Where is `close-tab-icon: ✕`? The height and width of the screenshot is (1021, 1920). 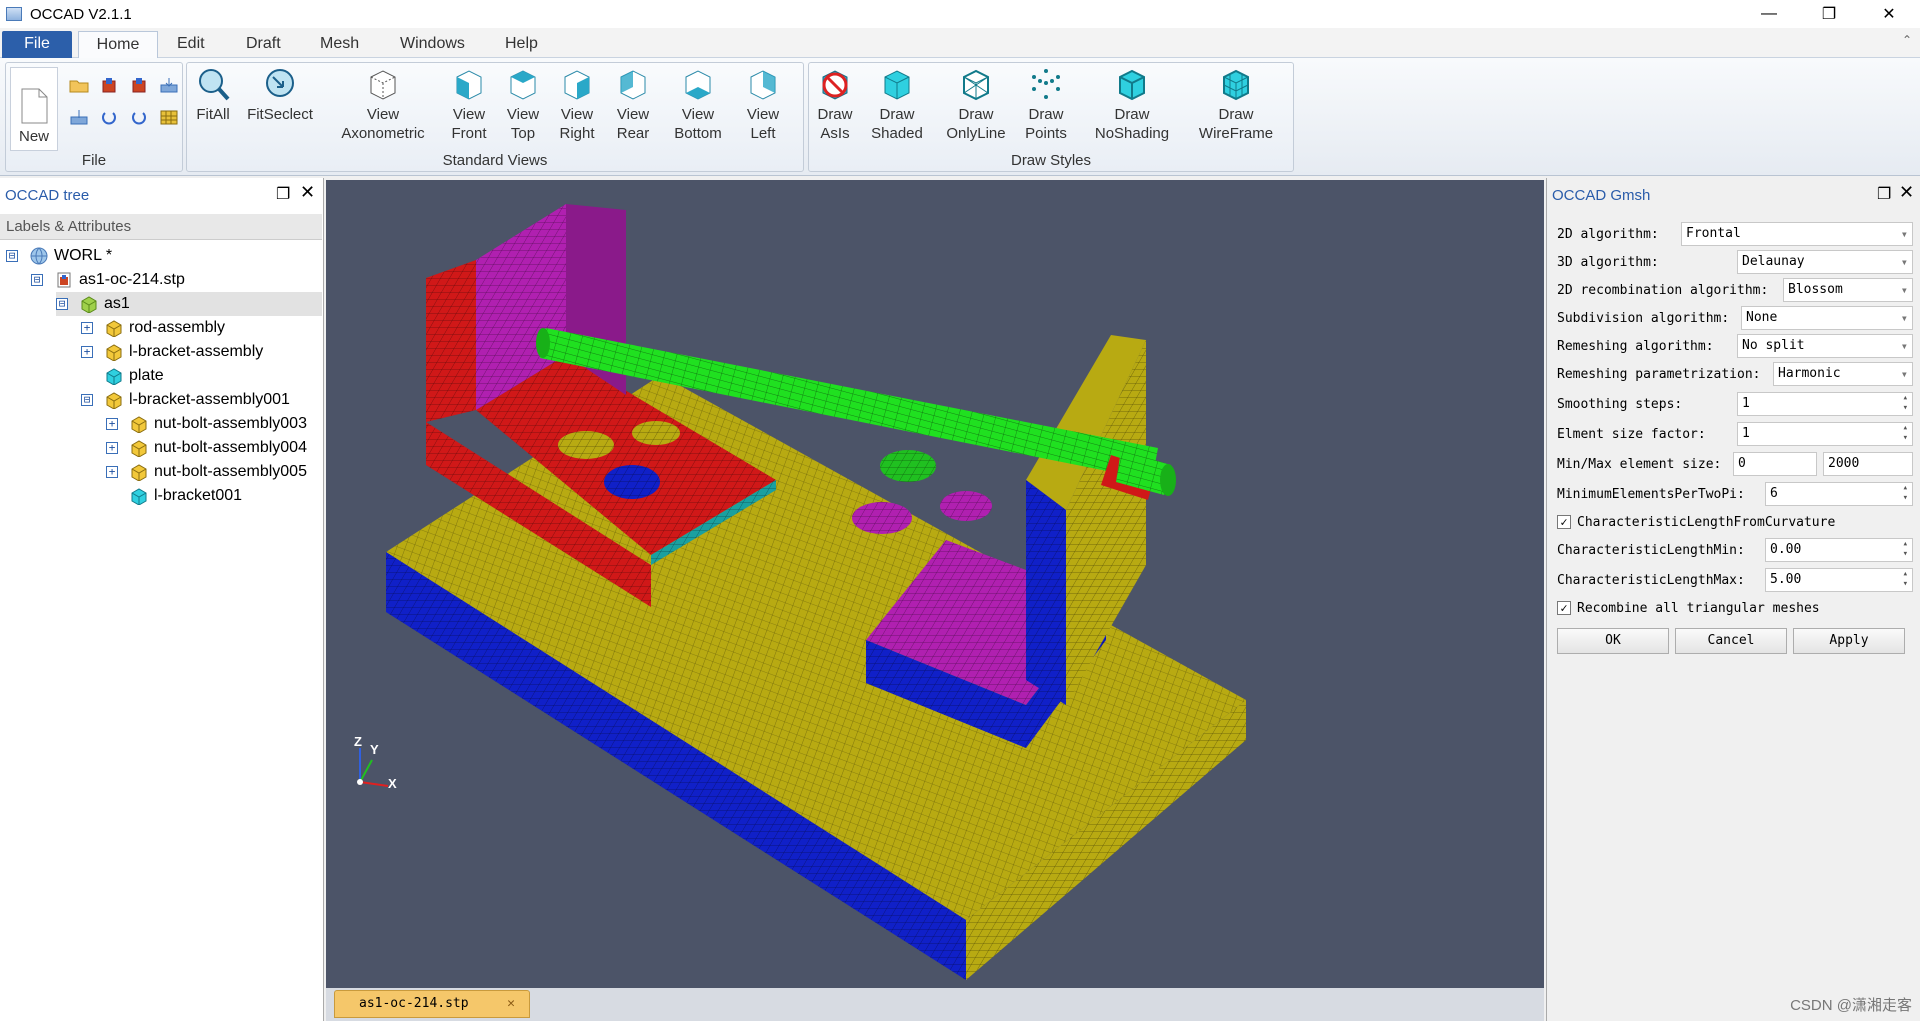 close-tab-icon: ✕ is located at coordinates (511, 1004).